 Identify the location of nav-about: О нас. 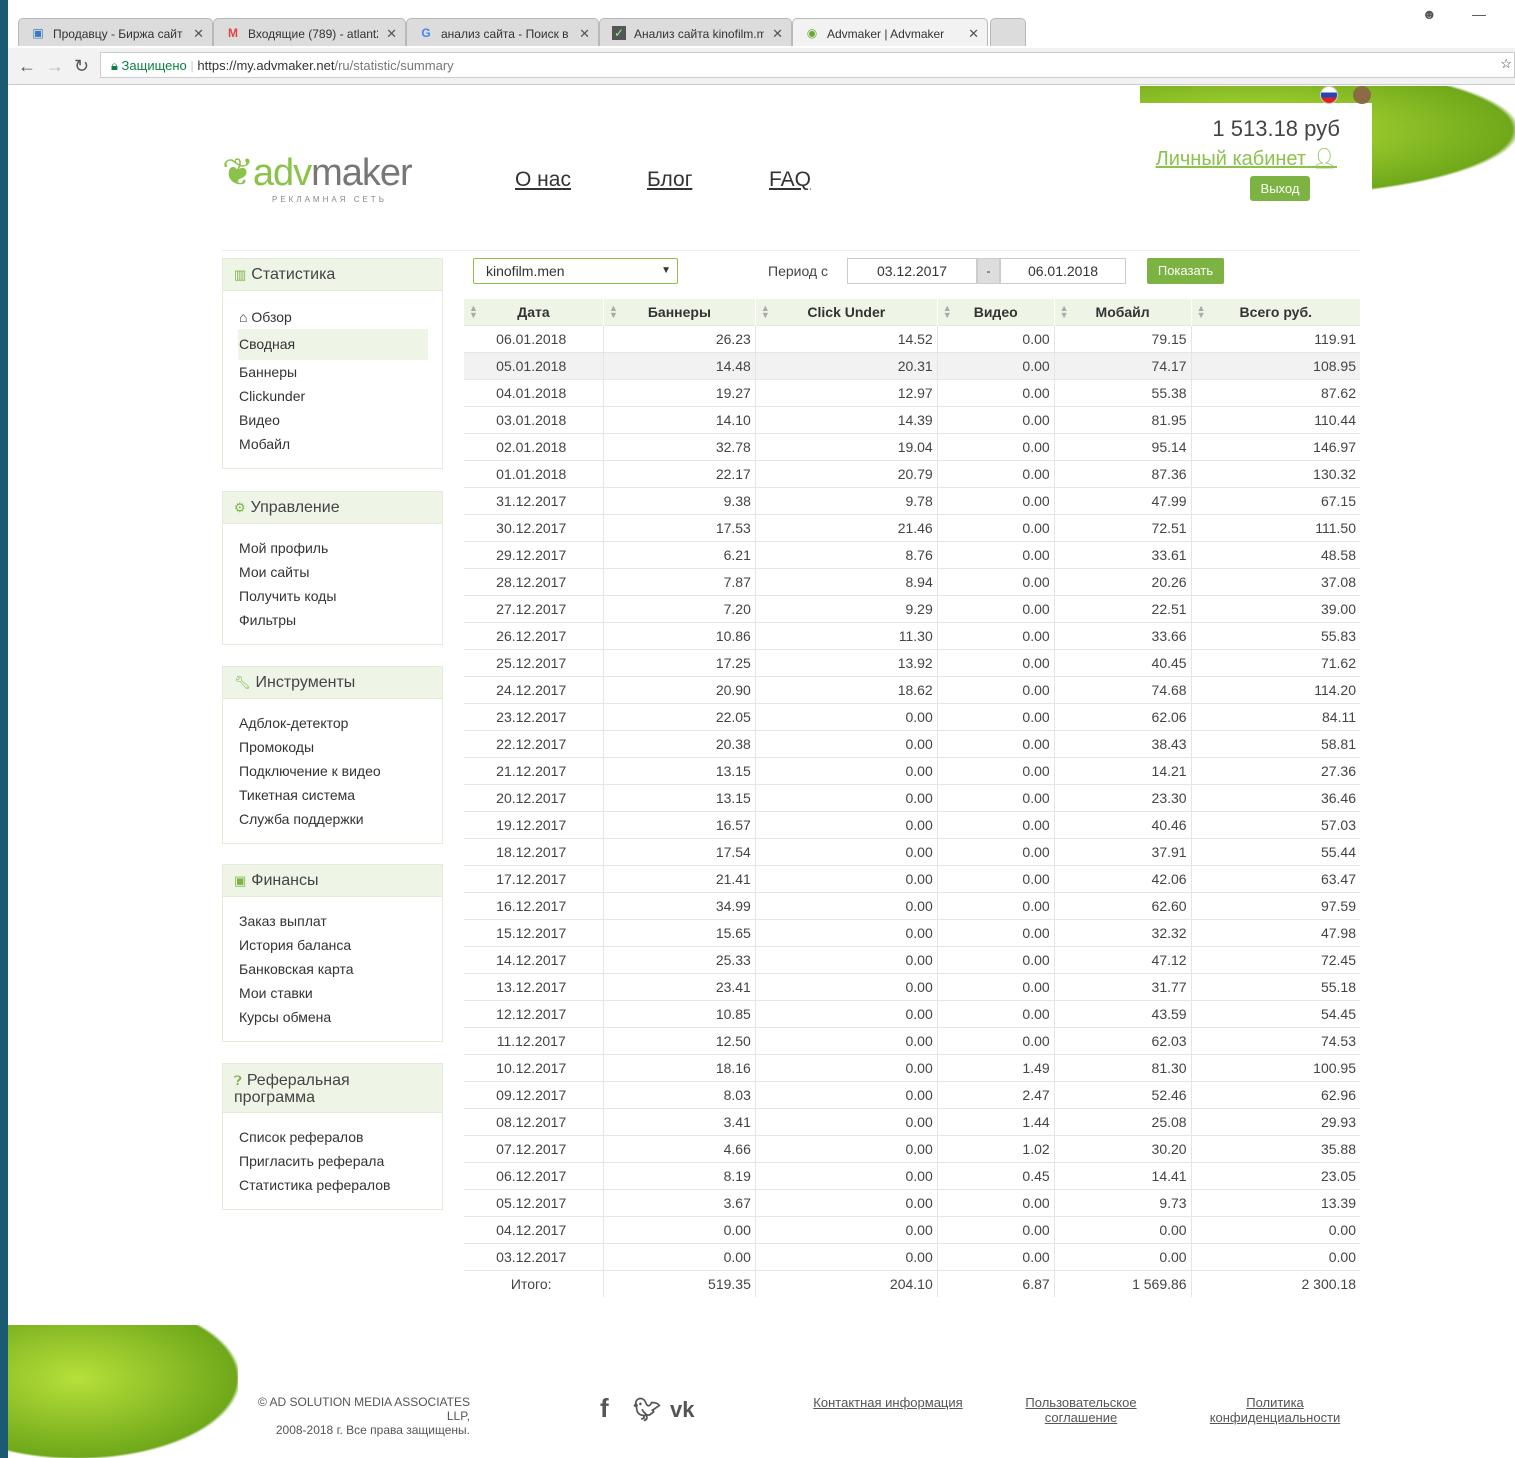
(543, 180).